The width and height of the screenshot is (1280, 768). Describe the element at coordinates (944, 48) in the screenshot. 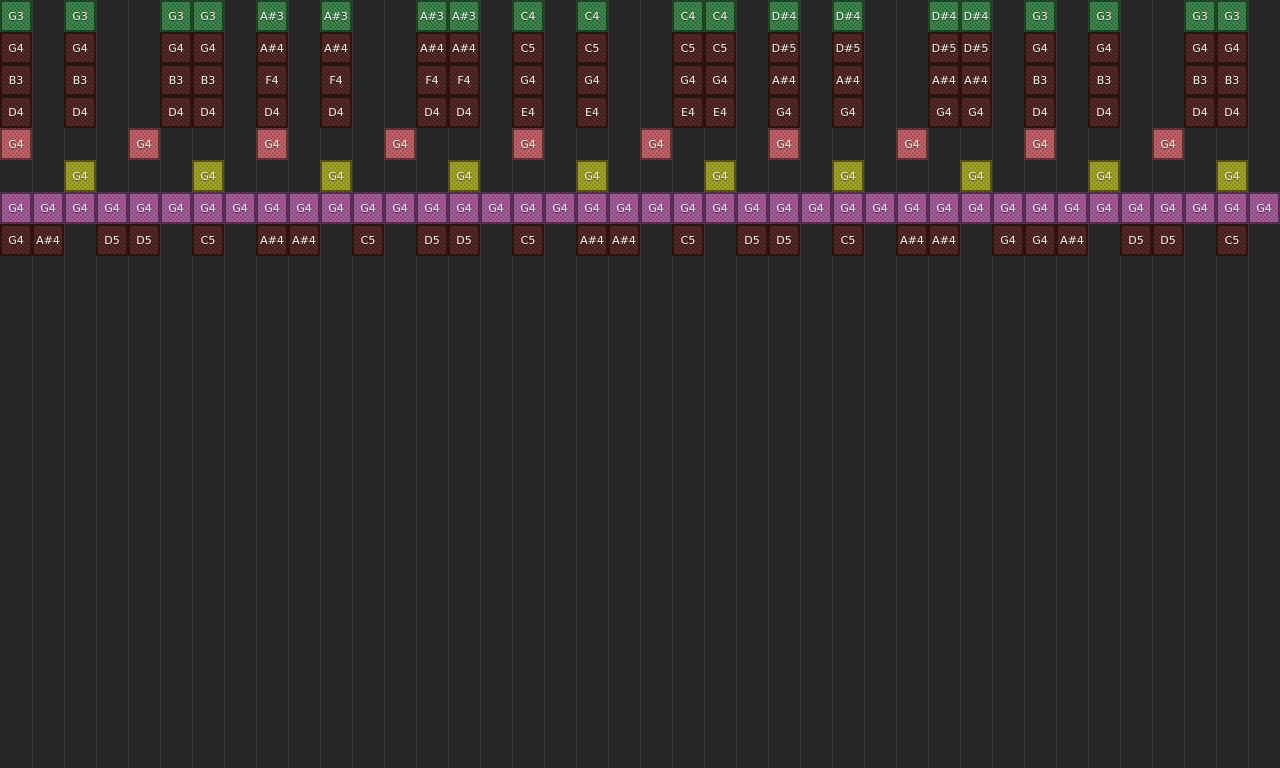

I see `note-cell-chord: D#5` at that location.